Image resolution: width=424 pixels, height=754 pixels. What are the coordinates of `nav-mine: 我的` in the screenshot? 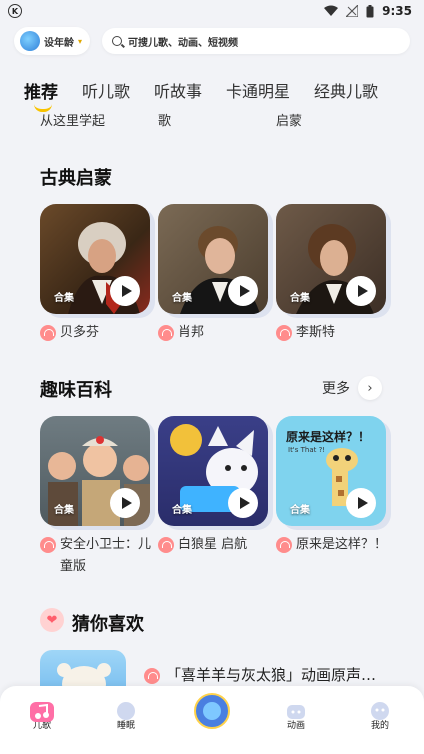 It's located at (380, 713).